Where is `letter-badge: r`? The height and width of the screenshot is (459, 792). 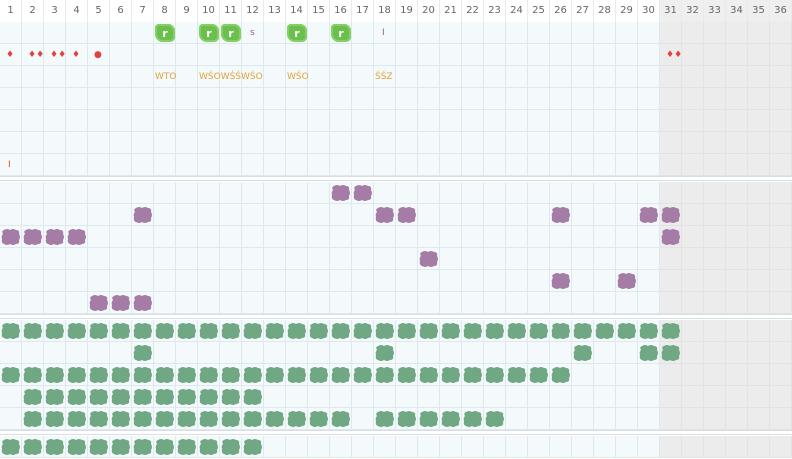
letter-badge: r is located at coordinates (165, 33).